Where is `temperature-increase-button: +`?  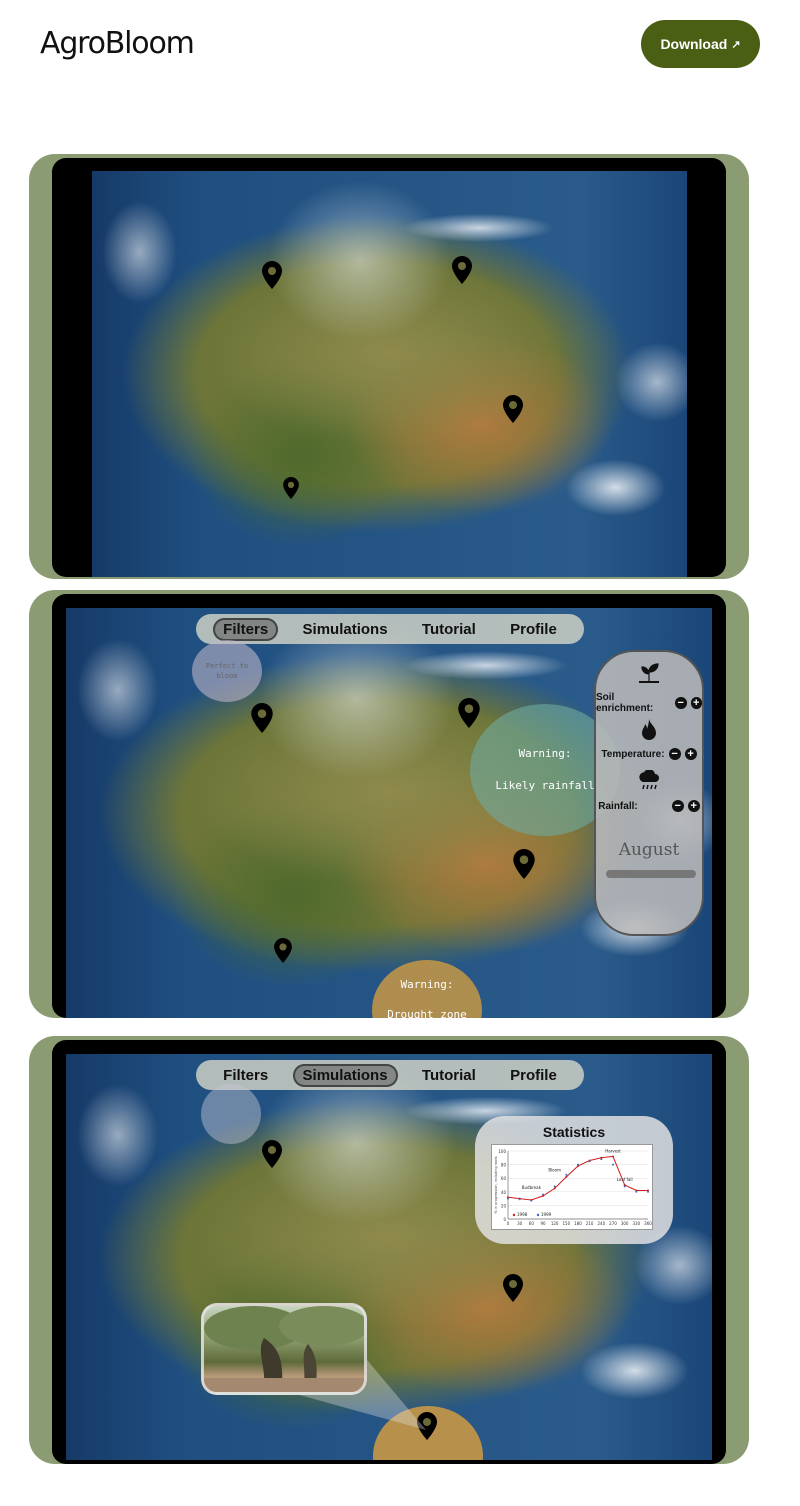
temperature-increase-button: + is located at coordinates (690, 754).